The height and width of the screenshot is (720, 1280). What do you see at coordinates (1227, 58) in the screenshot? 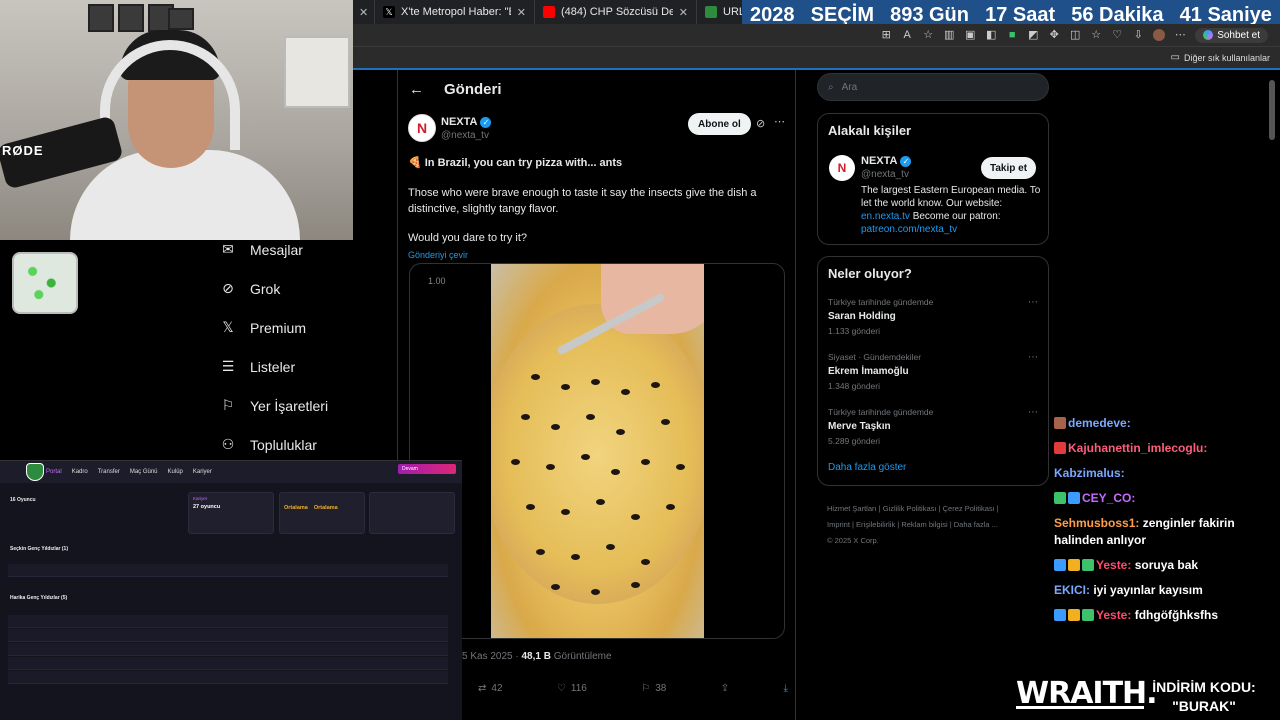
I see `bookmarks-folder-label: Diğer sık kullanılanlar` at bounding box center [1227, 58].